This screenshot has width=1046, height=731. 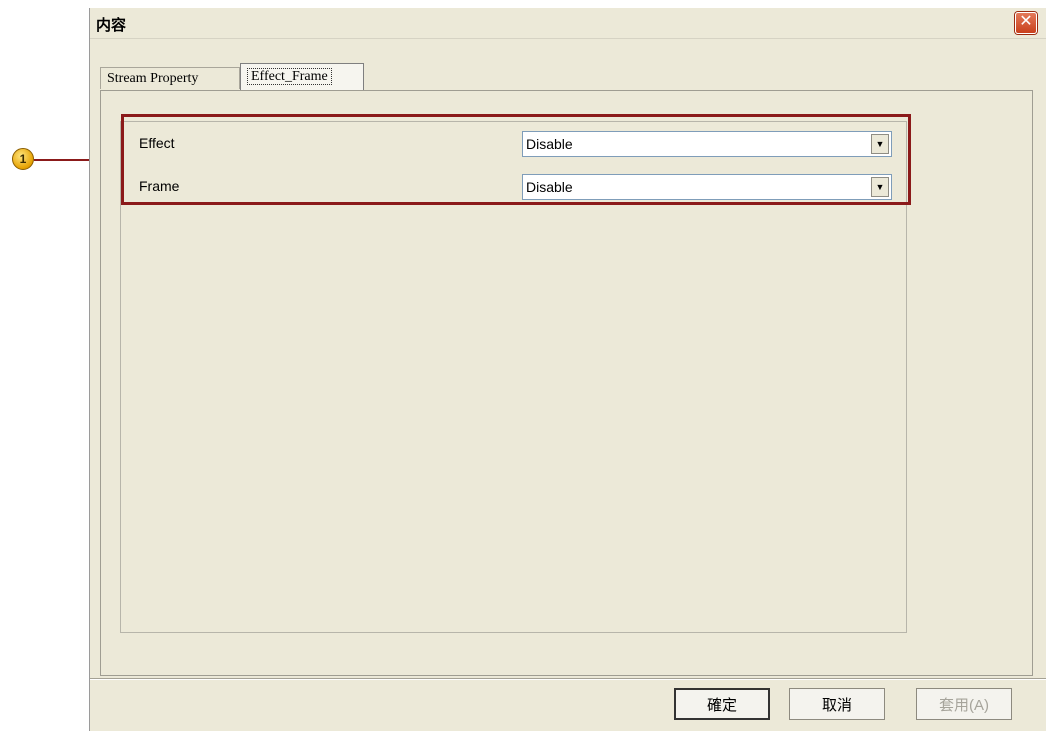 I want to click on effect-select: Disable ▼, so click(x=707, y=144).